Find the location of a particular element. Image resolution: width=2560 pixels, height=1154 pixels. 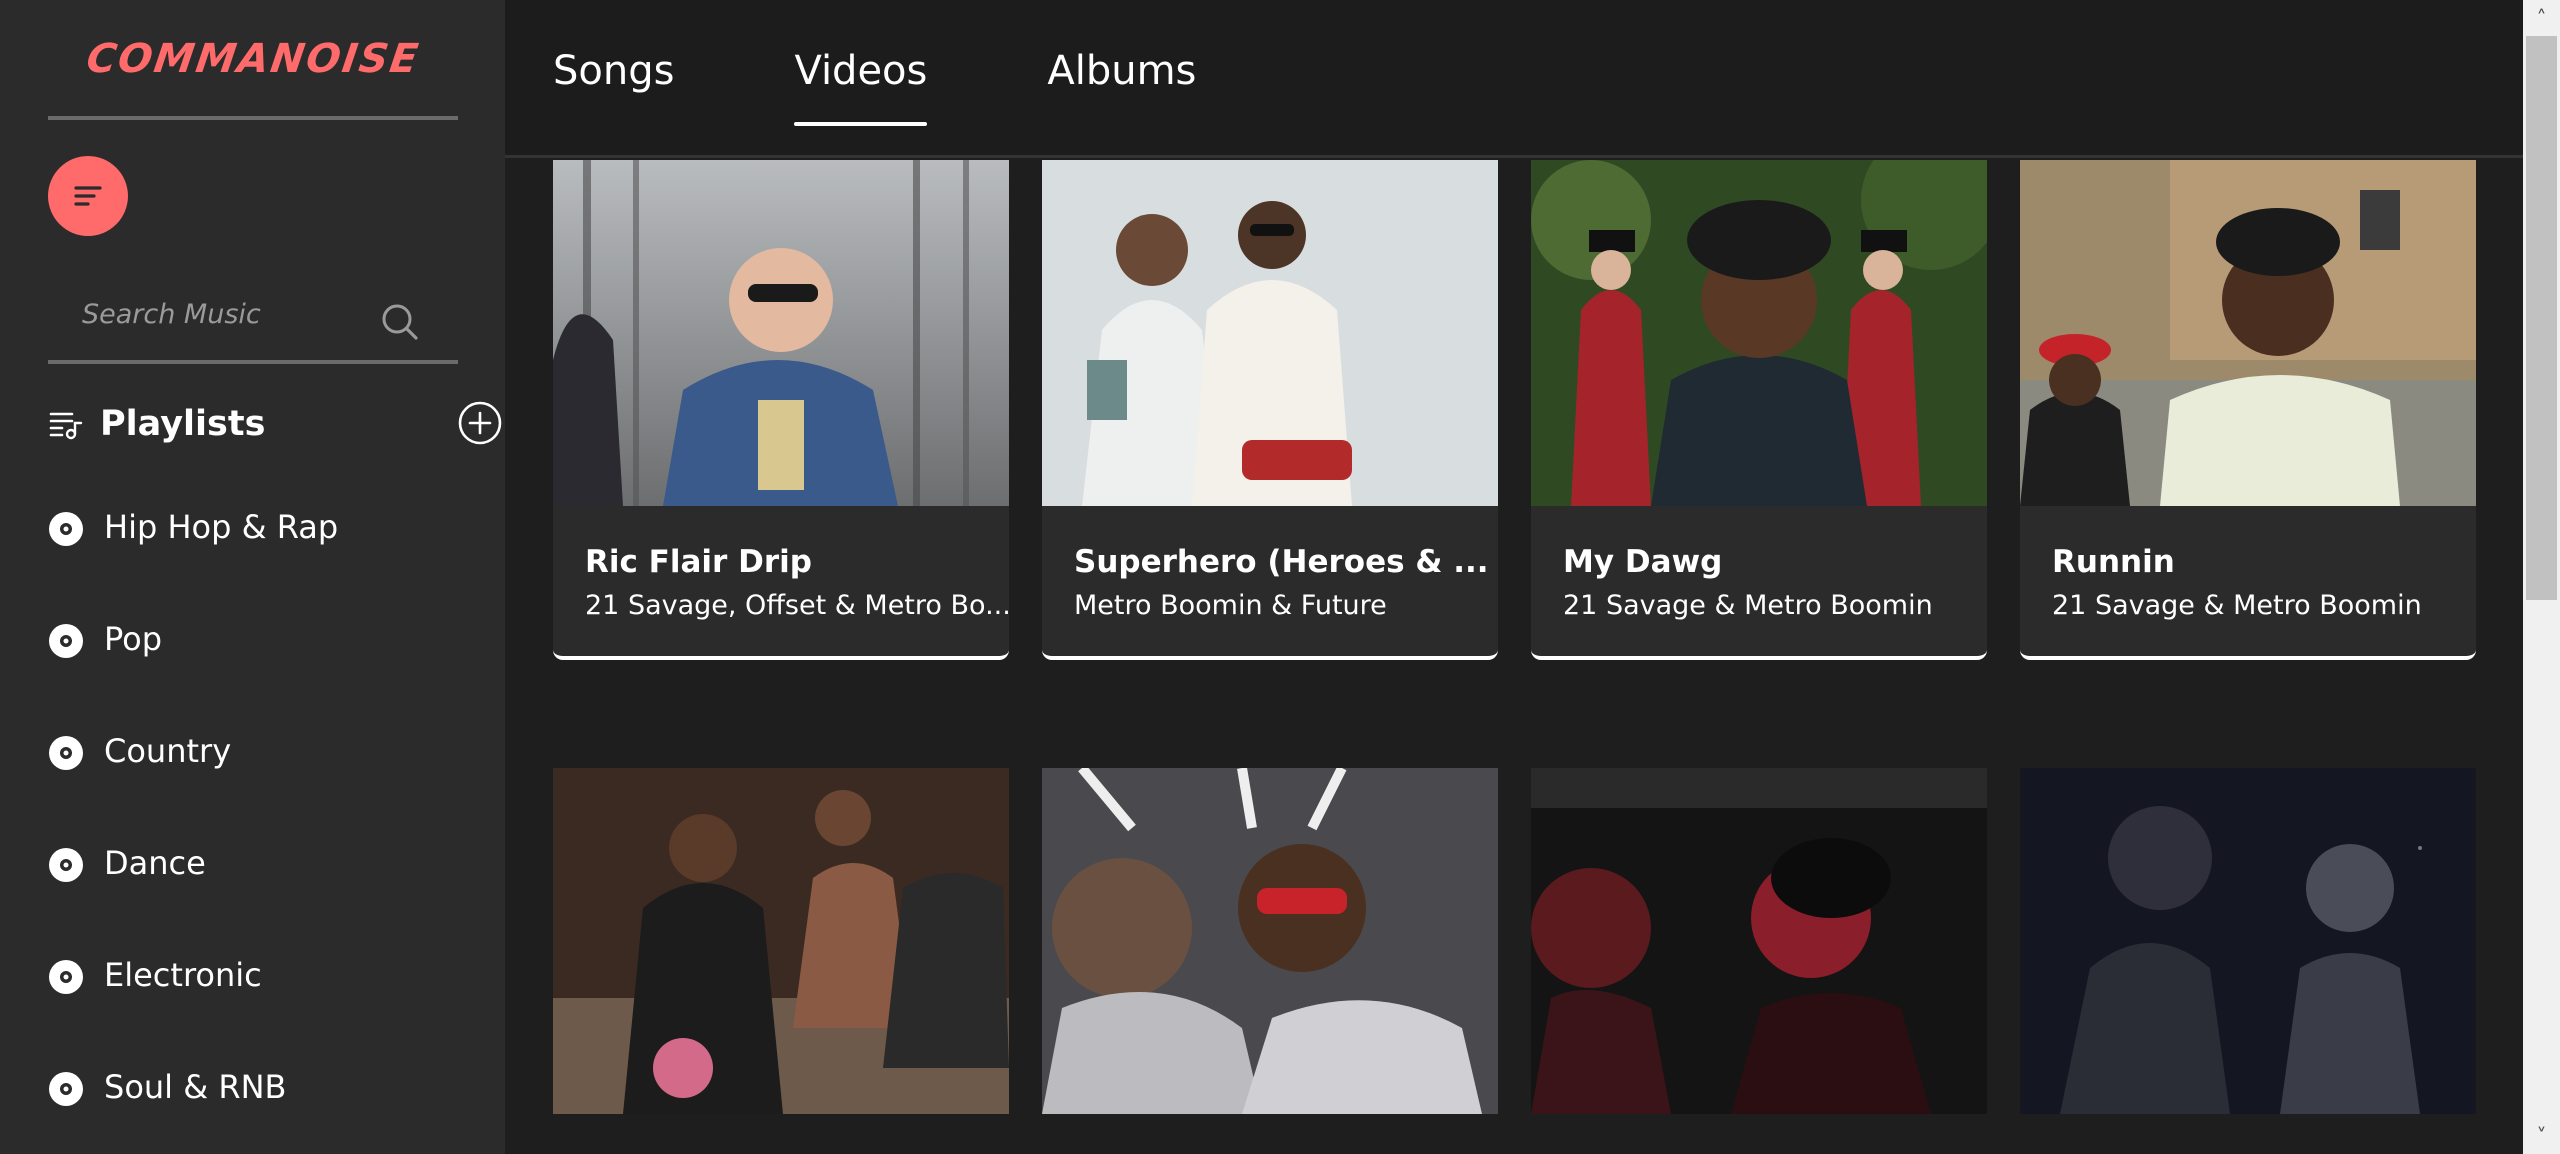

playlist-item-label: Country is located at coordinates (168, 751).